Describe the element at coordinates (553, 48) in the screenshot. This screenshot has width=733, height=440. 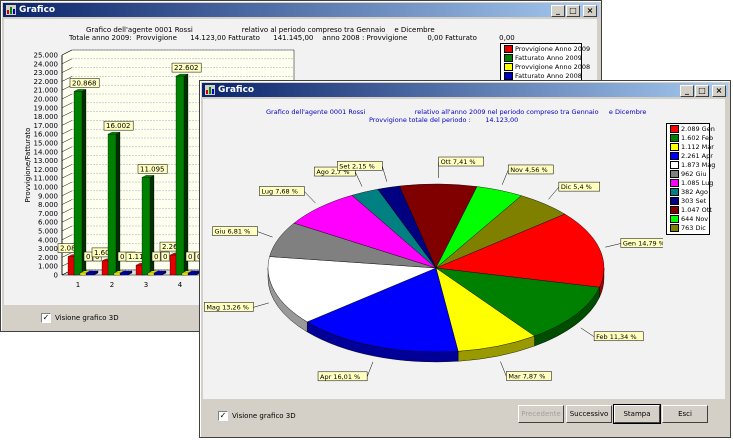
I see `bar-legend-label: Provvigione Anno 2009` at that location.